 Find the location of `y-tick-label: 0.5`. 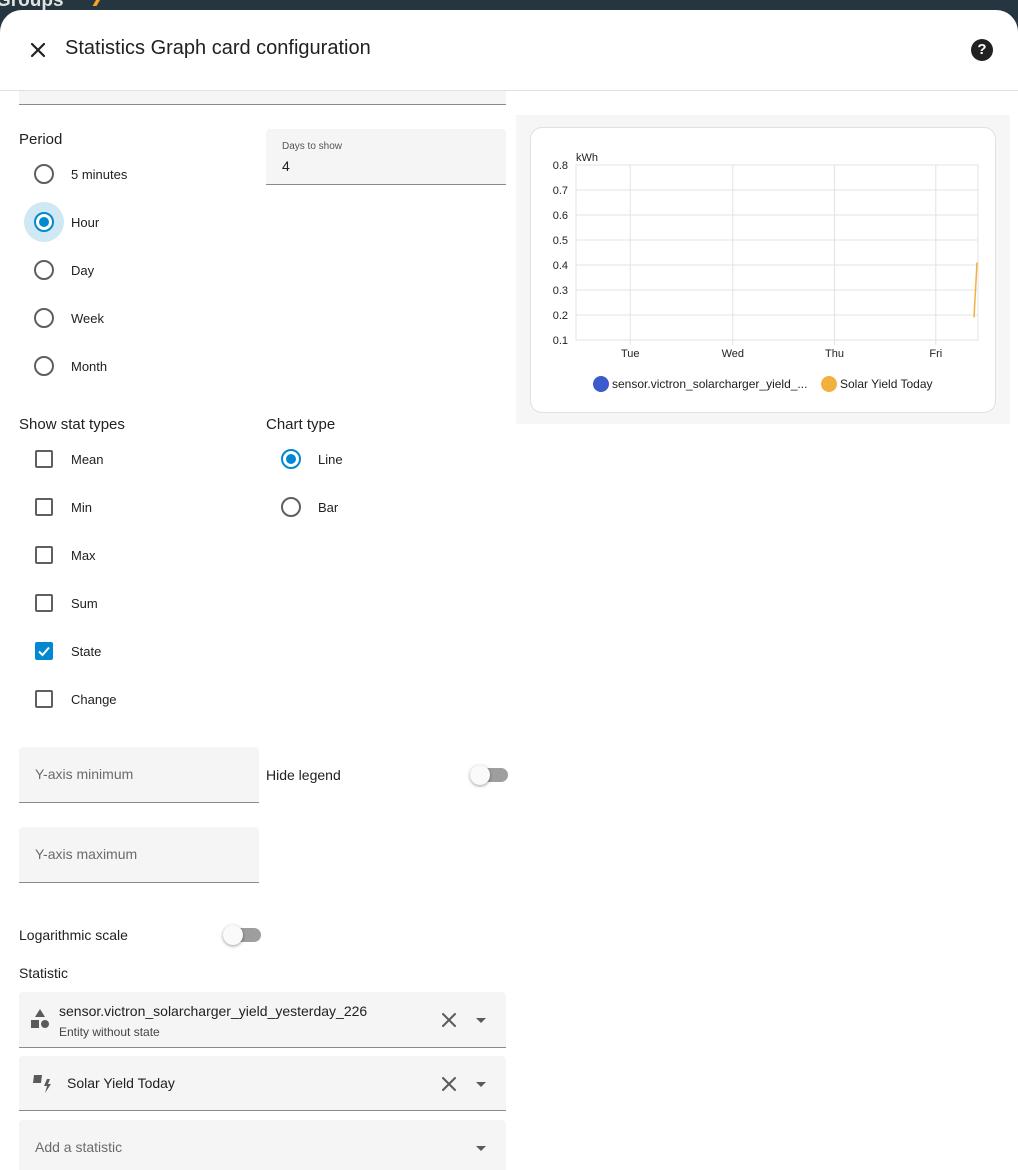

y-tick-label: 0.5 is located at coordinates (560, 241).